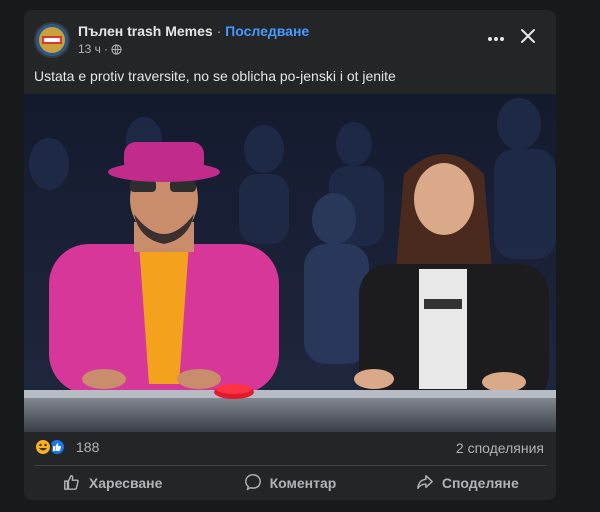 This screenshot has height=512, width=600. I want to click on comment-label: Коментар, so click(303, 483).